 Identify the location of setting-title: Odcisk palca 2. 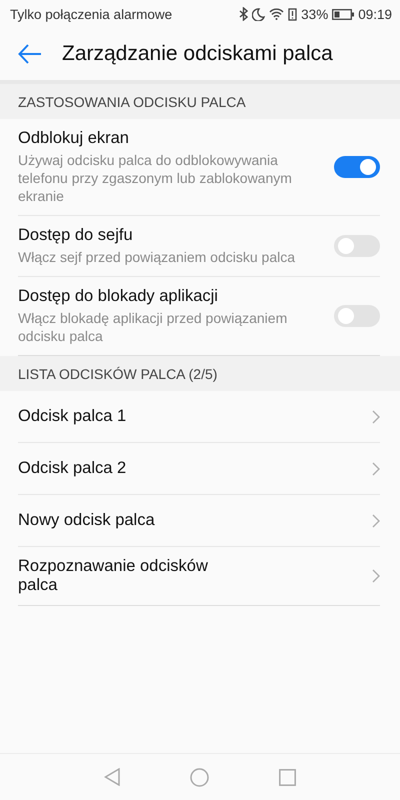
(73, 468).